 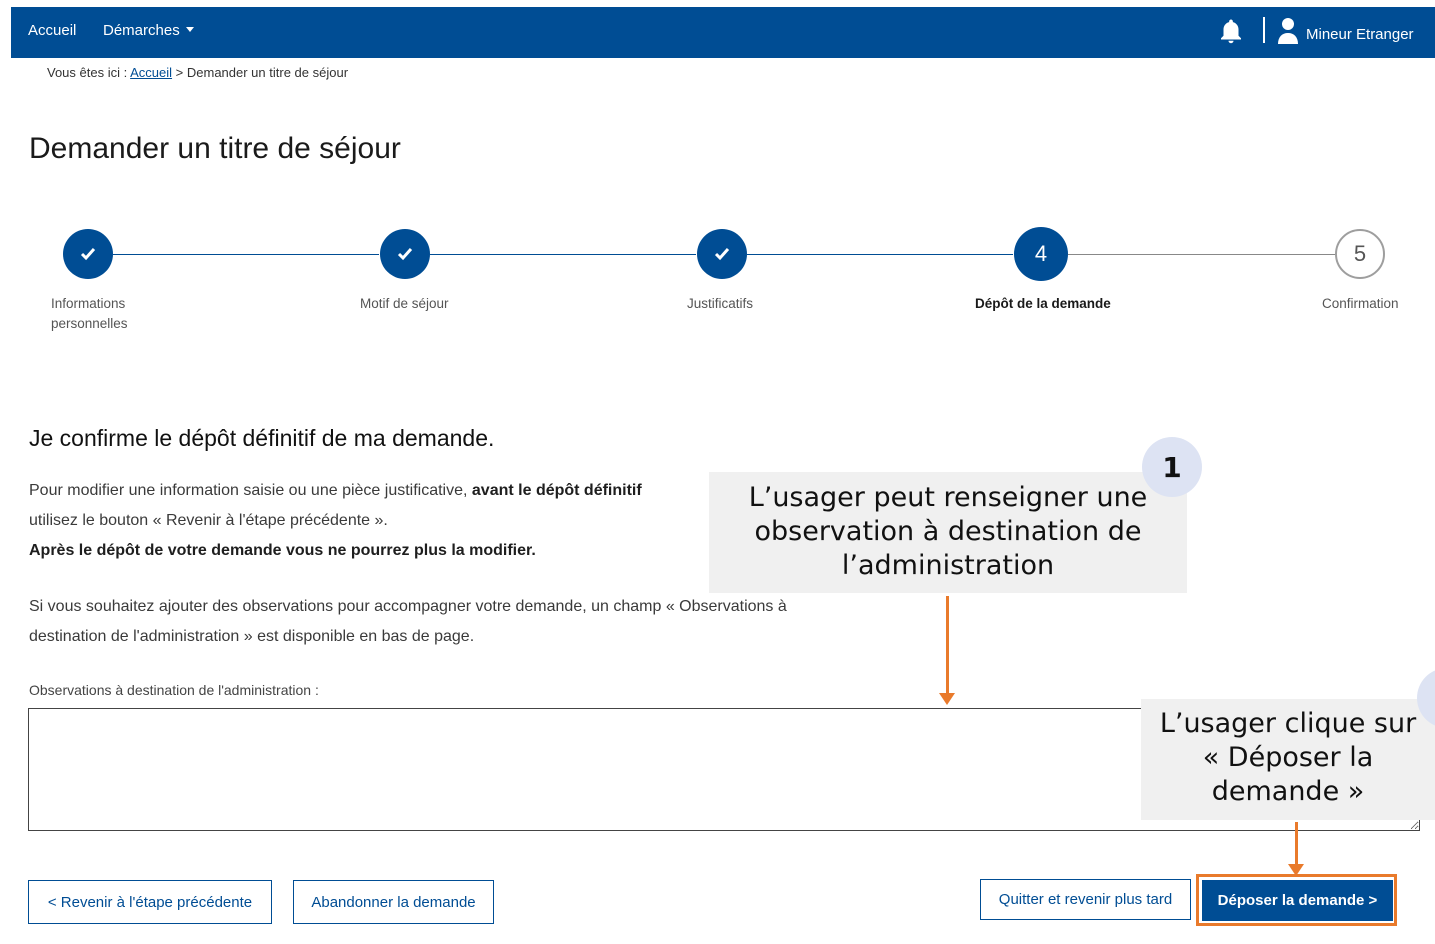 I want to click on bell-icon, so click(x=1231, y=32).